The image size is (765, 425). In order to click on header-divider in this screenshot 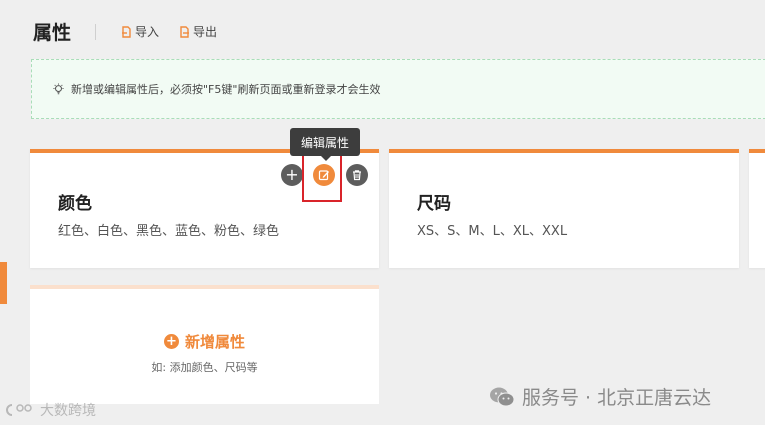, I will do `click(95, 32)`.